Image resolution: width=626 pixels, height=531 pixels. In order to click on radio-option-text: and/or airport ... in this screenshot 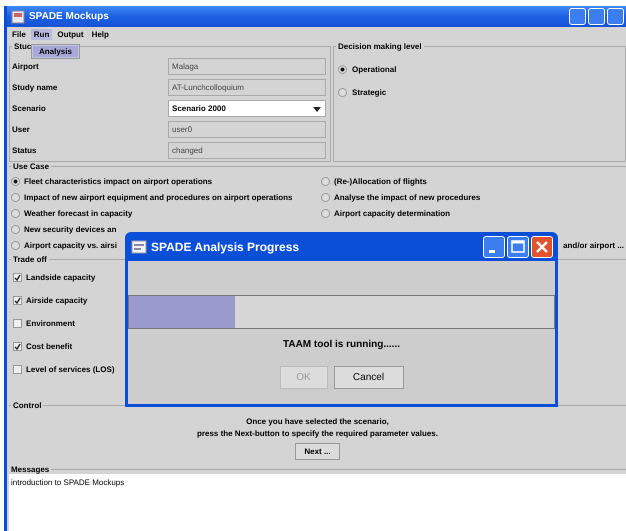, I will do `click(593, 245)`.